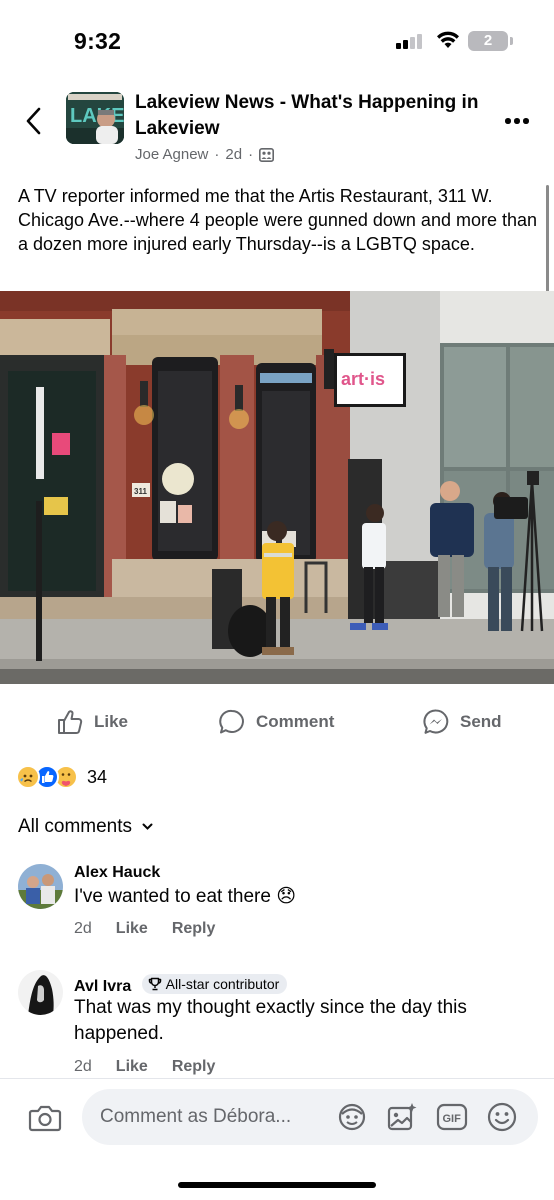  I want to click on all-star-badge: All-star contributor, so click(214, 984).